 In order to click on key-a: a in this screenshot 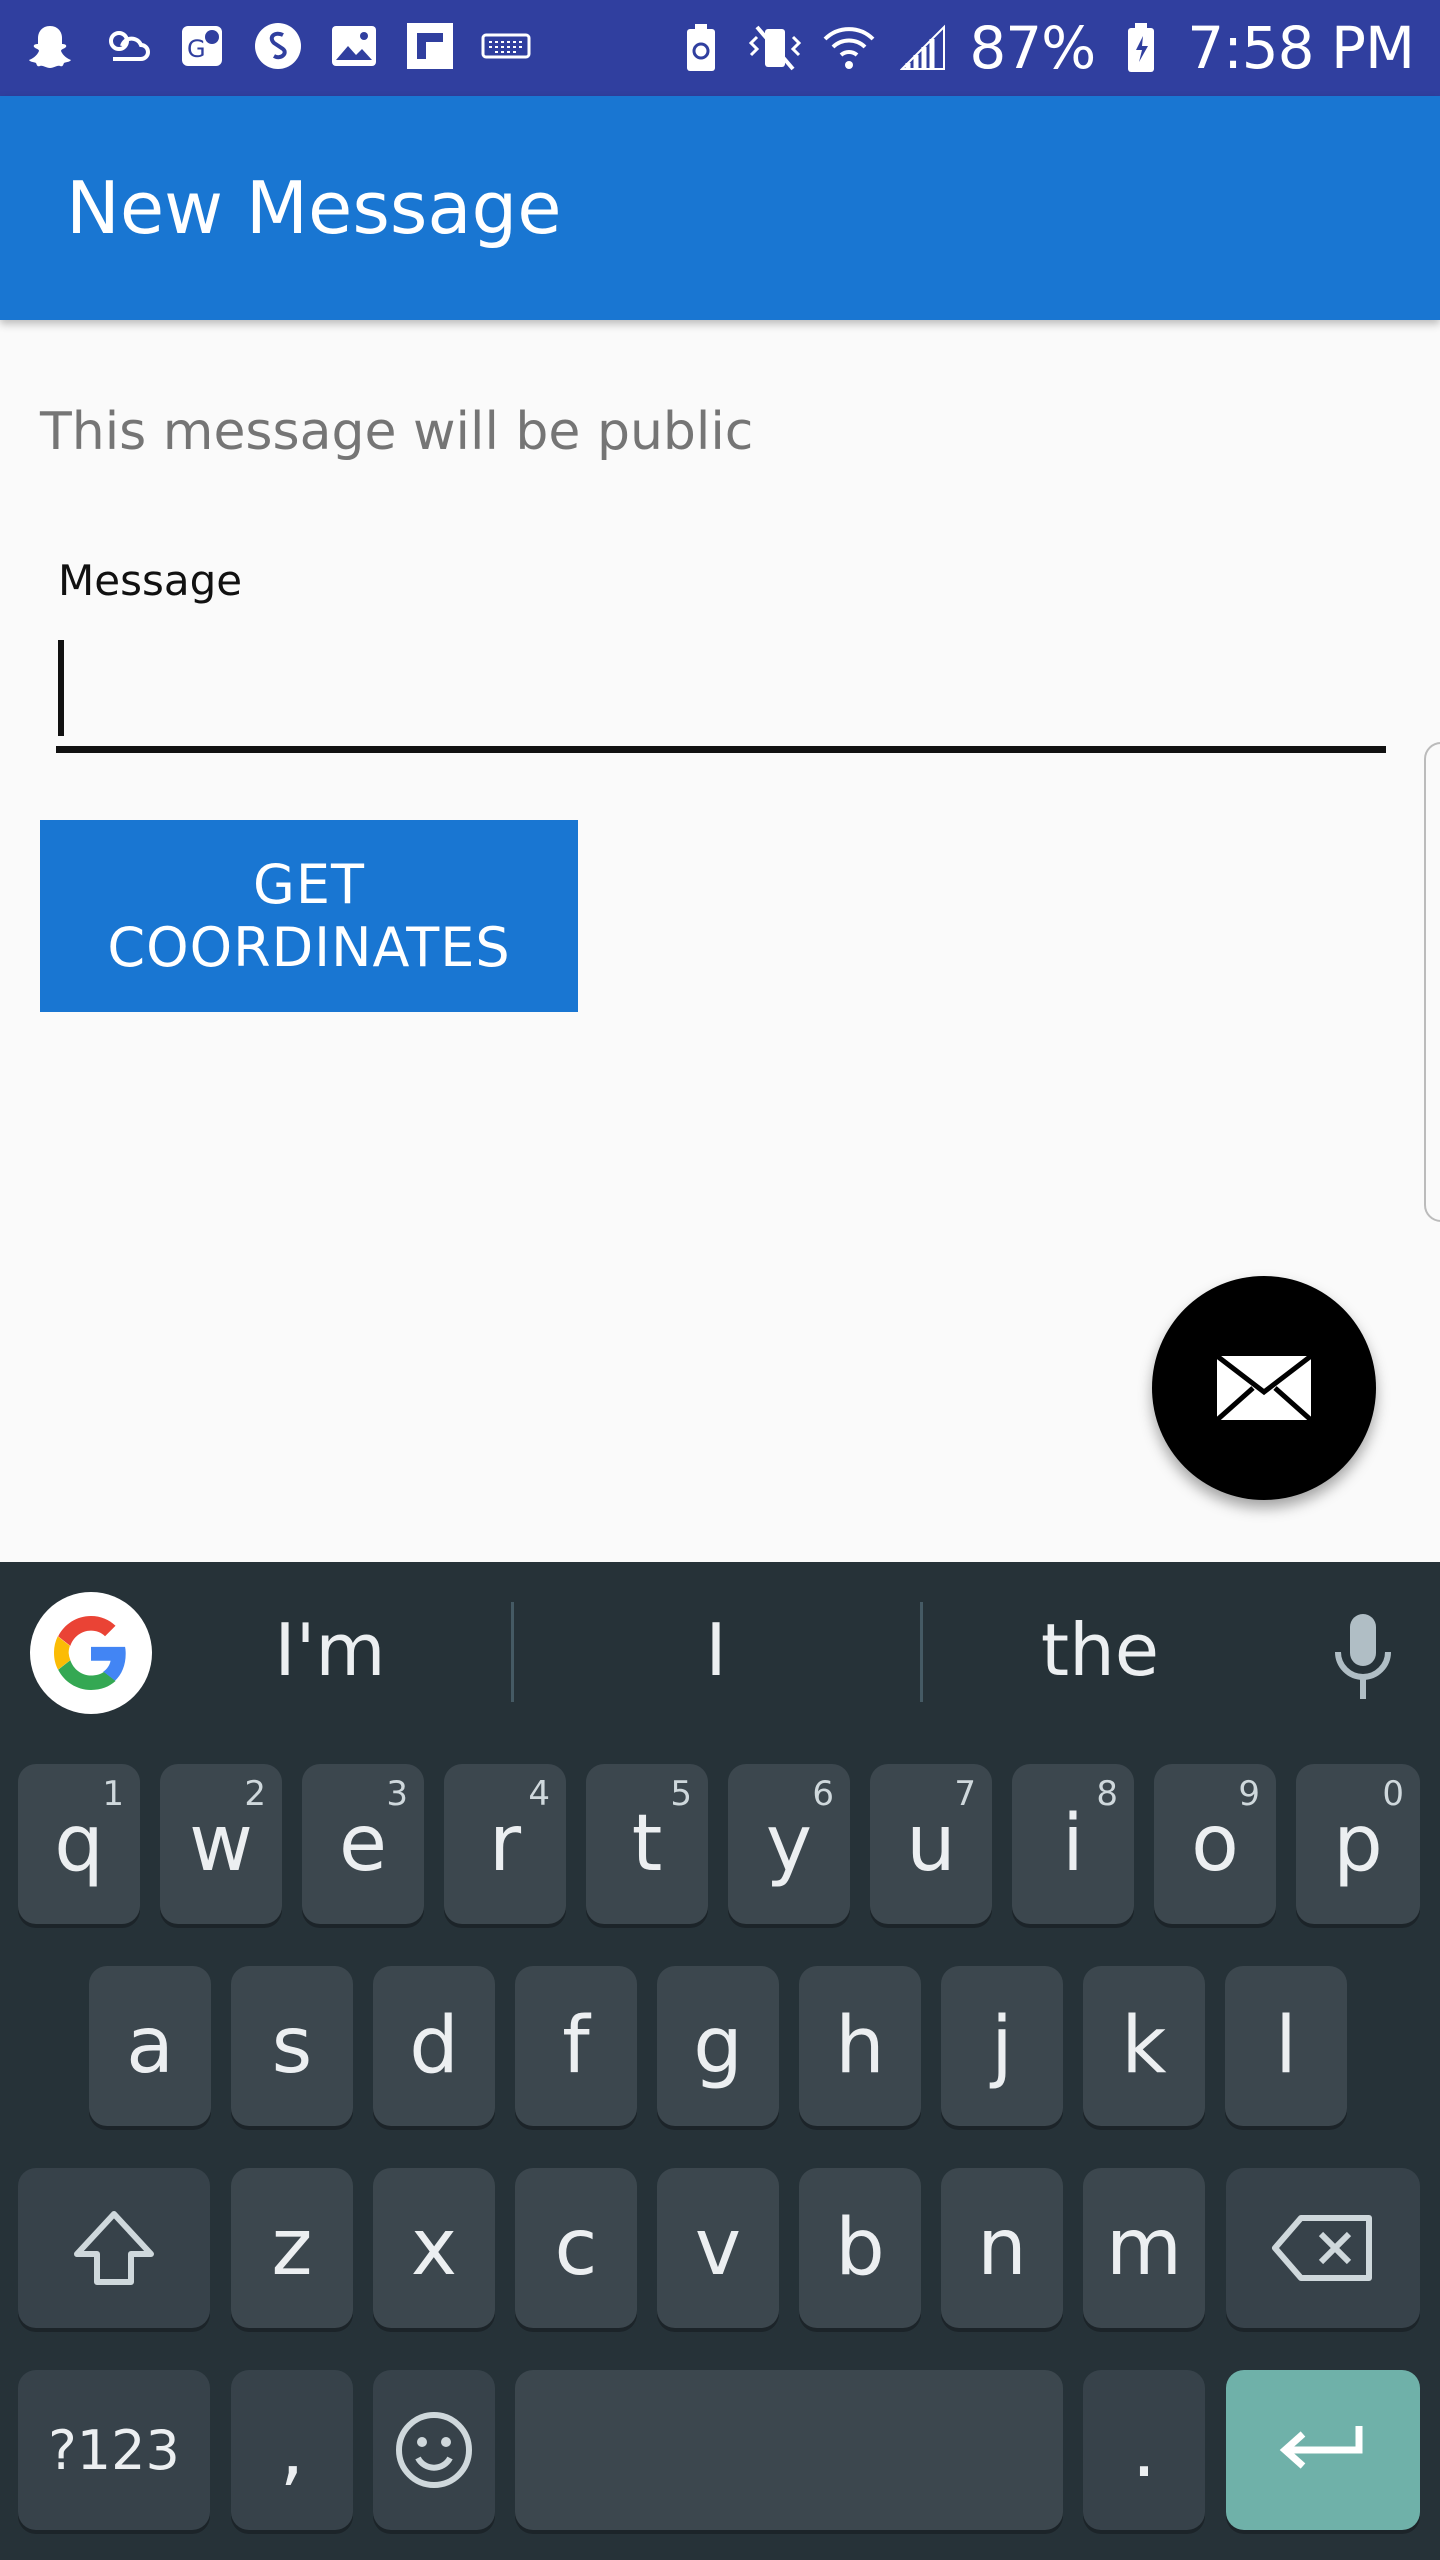, I will do `click(150, 2046)`.